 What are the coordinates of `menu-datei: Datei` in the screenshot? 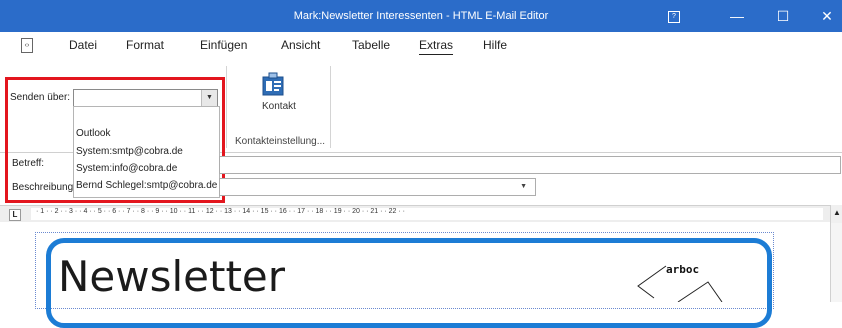 It's located at (83, 45).